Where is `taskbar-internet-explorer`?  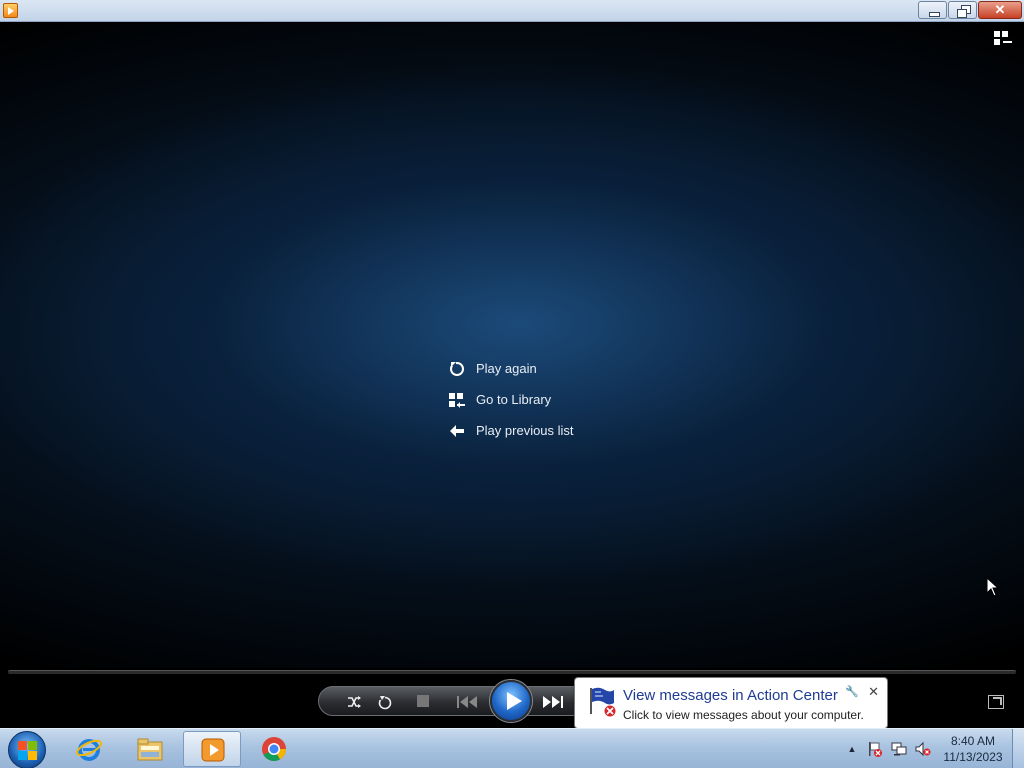
taskbar-internet-explorer is located at coordinates (89, 749).